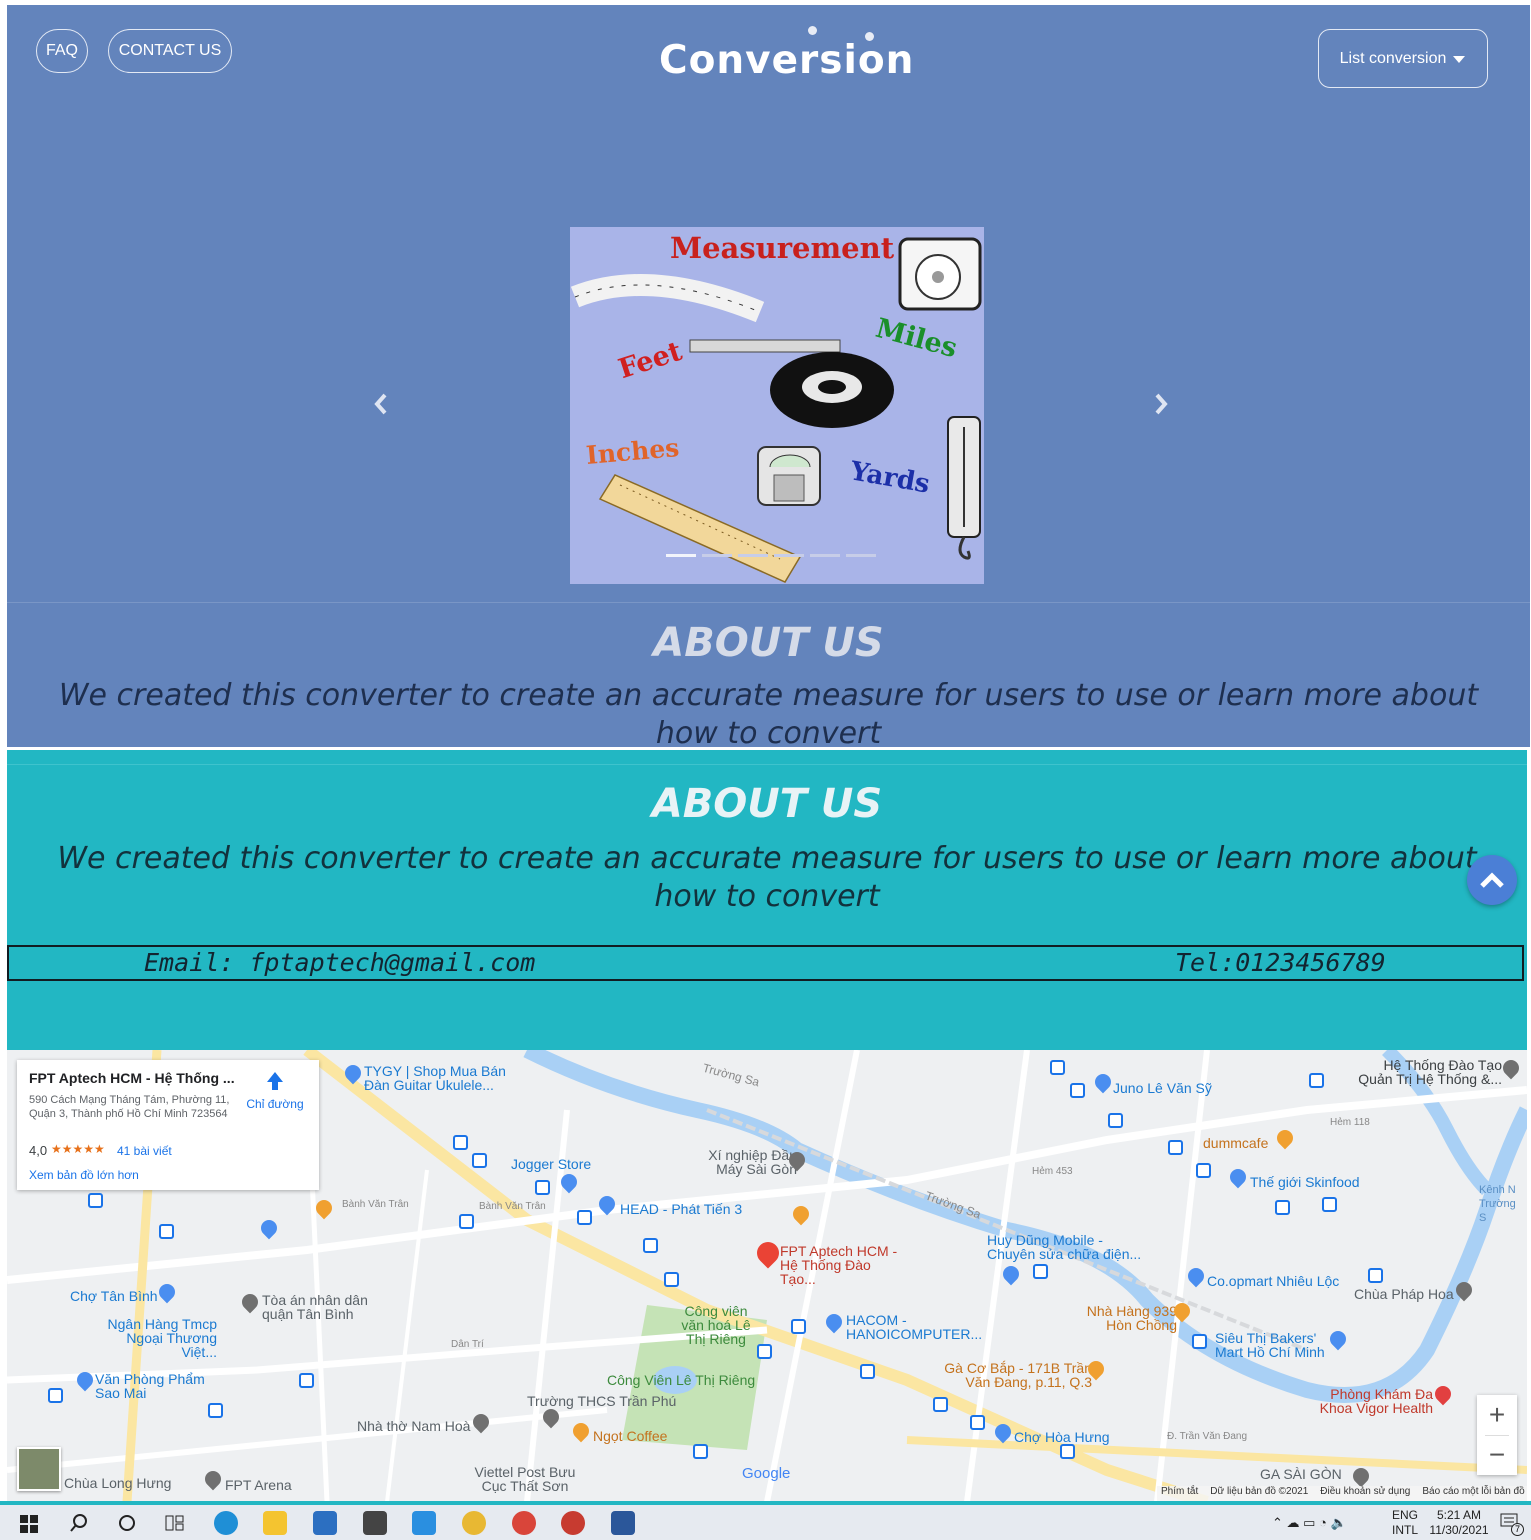 The image size is (1531, 1540). What do you see at coordinates (623, 1523) in the screenshot?
I see `word-icon` at bounding box center [623, 1523].